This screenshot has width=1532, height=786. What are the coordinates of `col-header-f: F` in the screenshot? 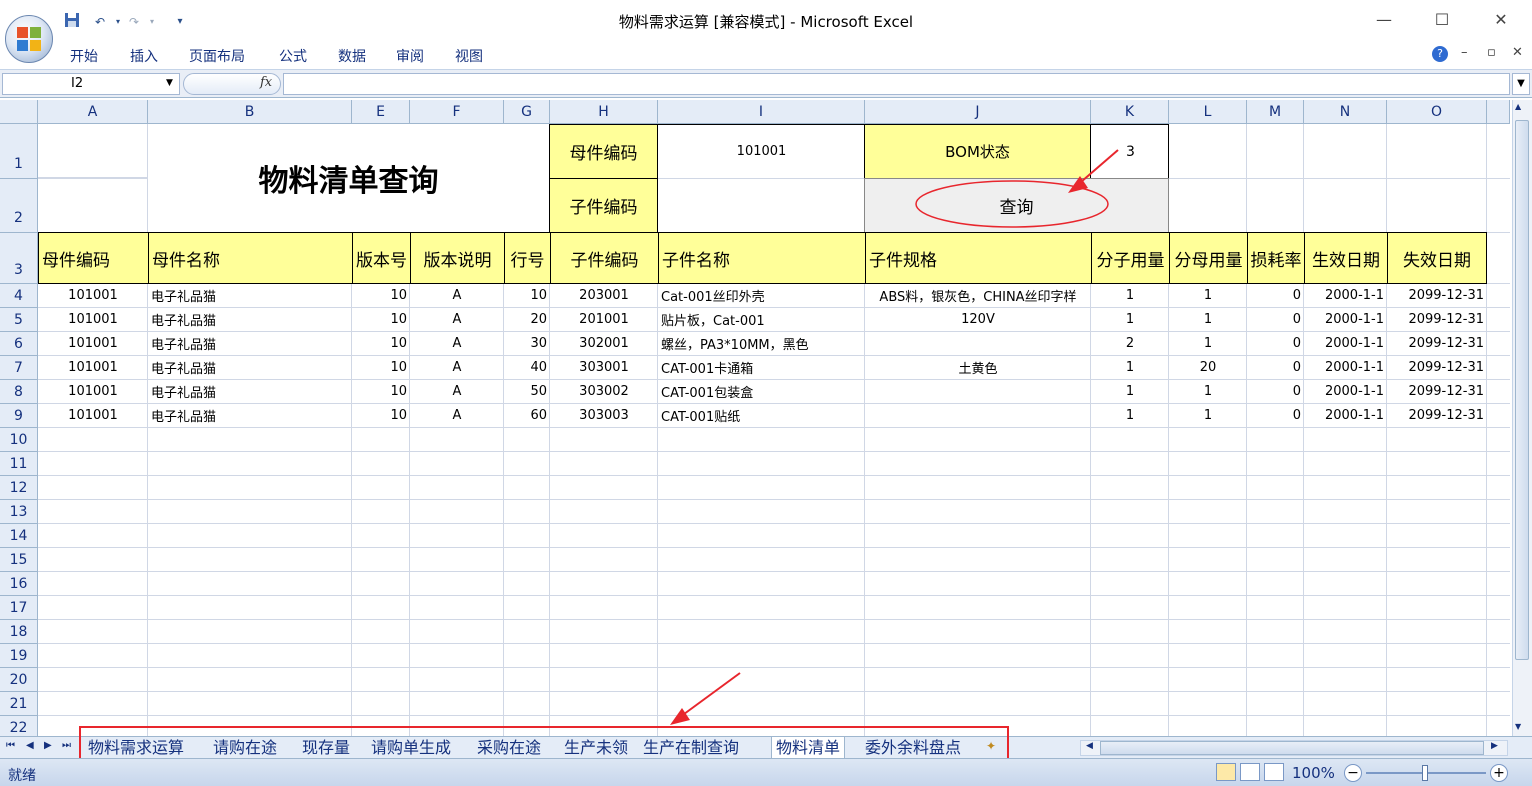 It's located at (457, 112).